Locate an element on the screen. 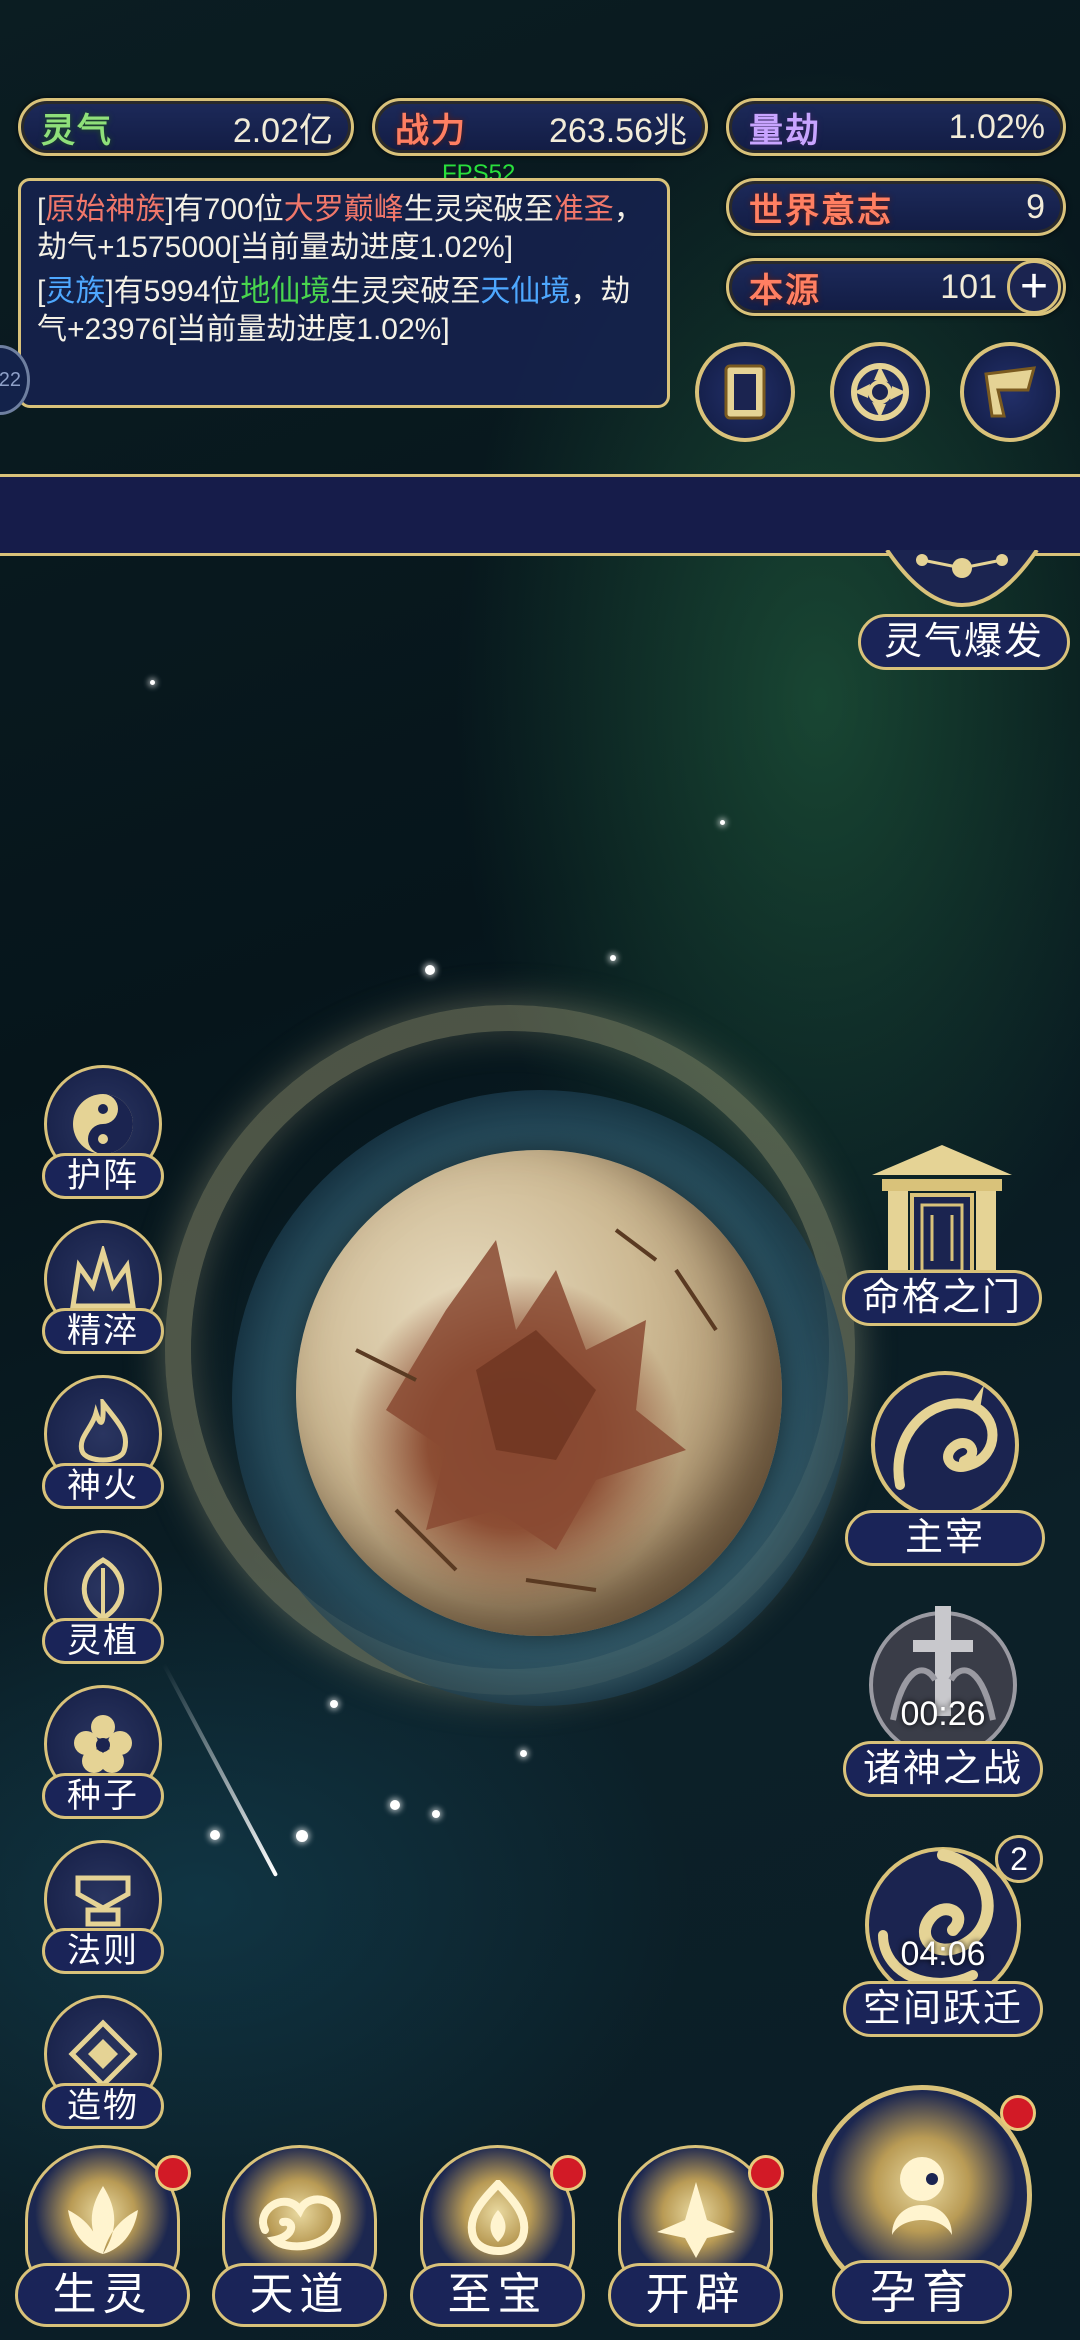  nurture-label: 孕育 is located at coordinates (922, 2292).